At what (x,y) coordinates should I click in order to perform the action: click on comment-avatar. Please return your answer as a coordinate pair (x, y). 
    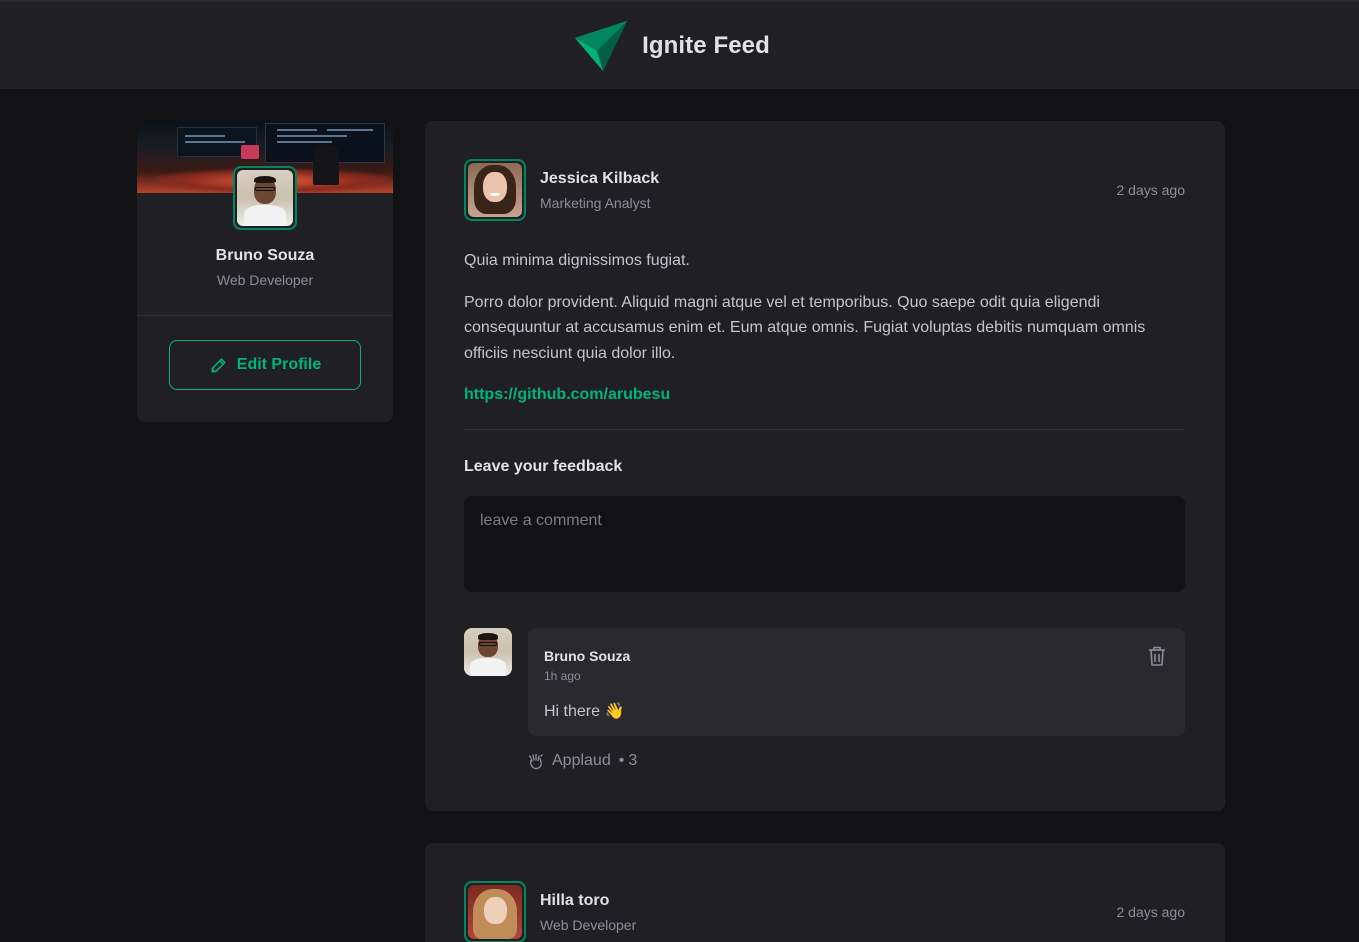
    Looking at the image, I should click on (488, 652).